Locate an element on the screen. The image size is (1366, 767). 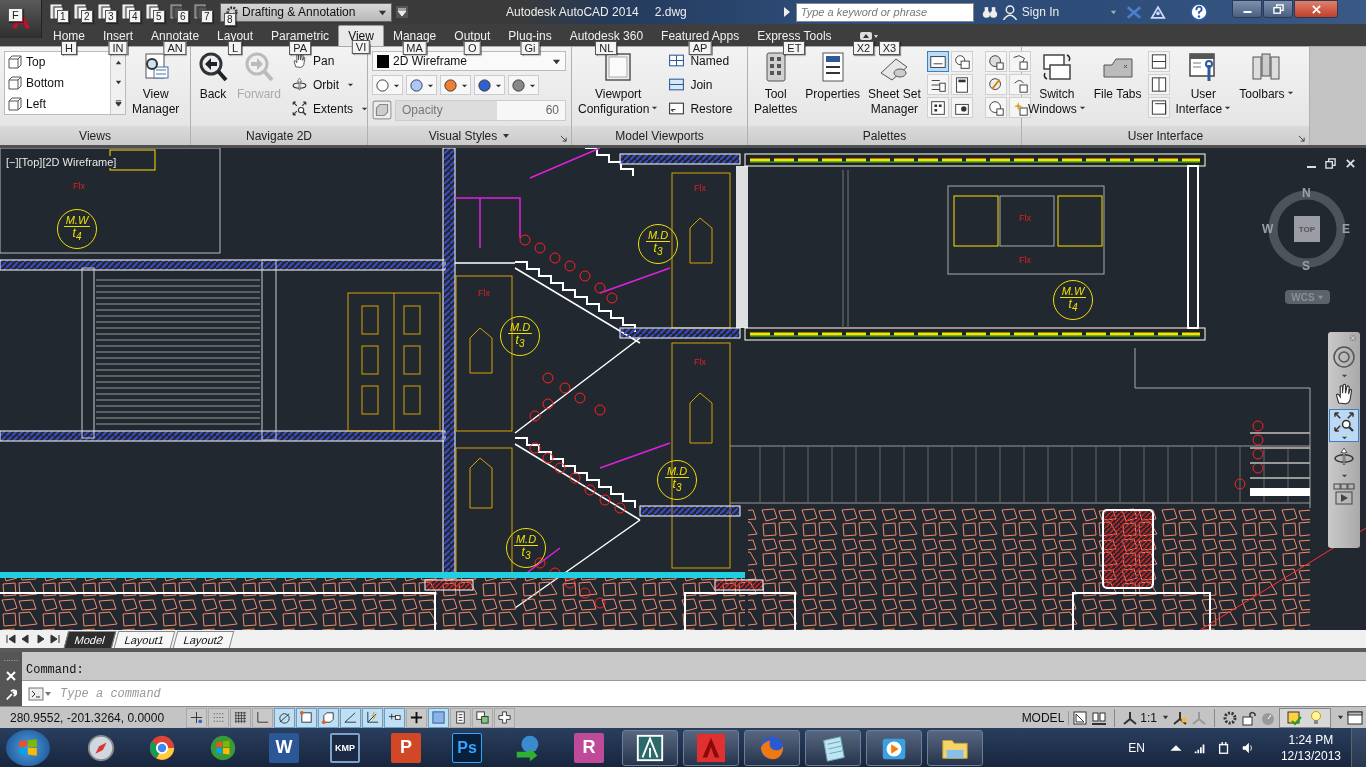
keytip-tooltip: ET is located at coordinates (794, 48).